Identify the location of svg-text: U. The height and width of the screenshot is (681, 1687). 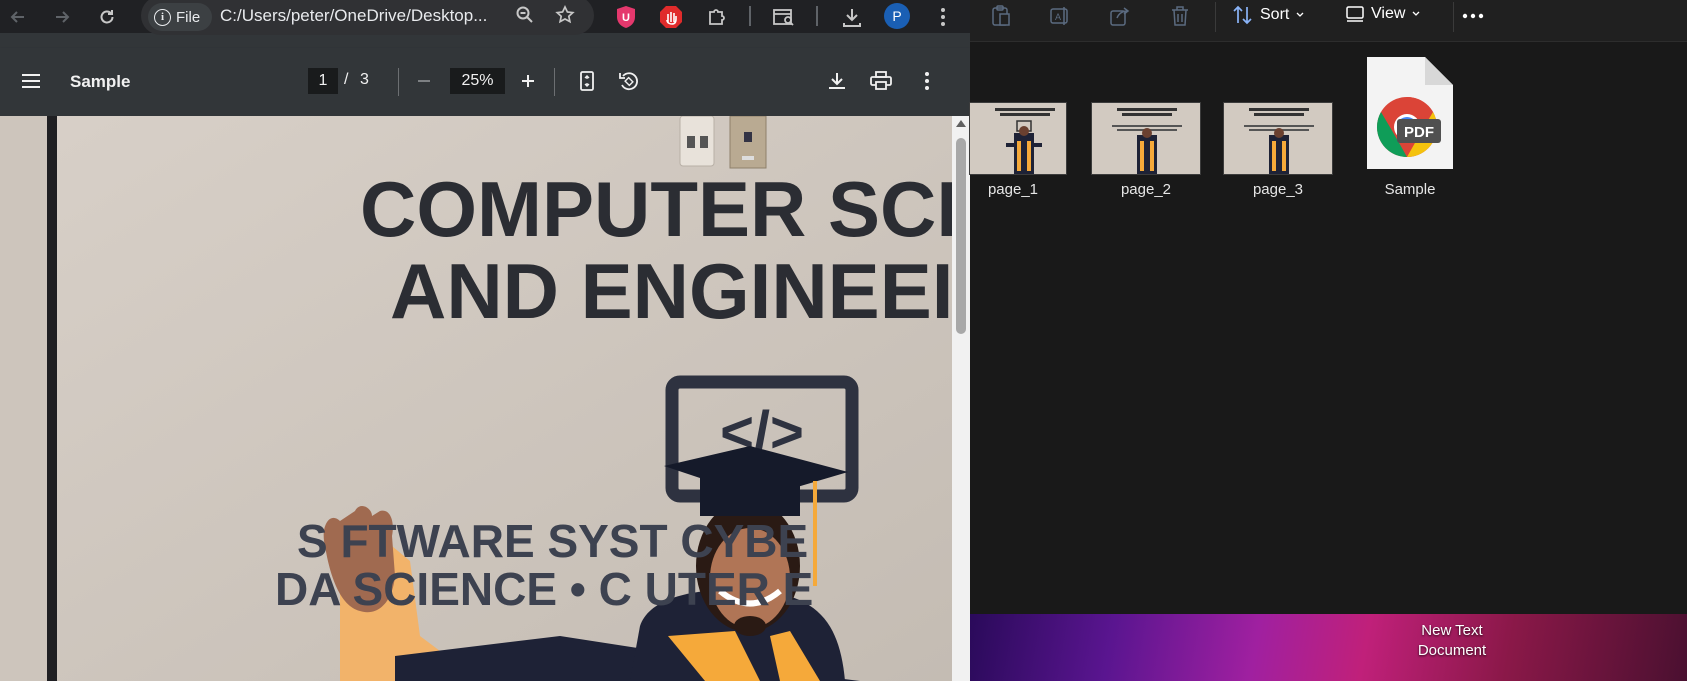
(626, 18).